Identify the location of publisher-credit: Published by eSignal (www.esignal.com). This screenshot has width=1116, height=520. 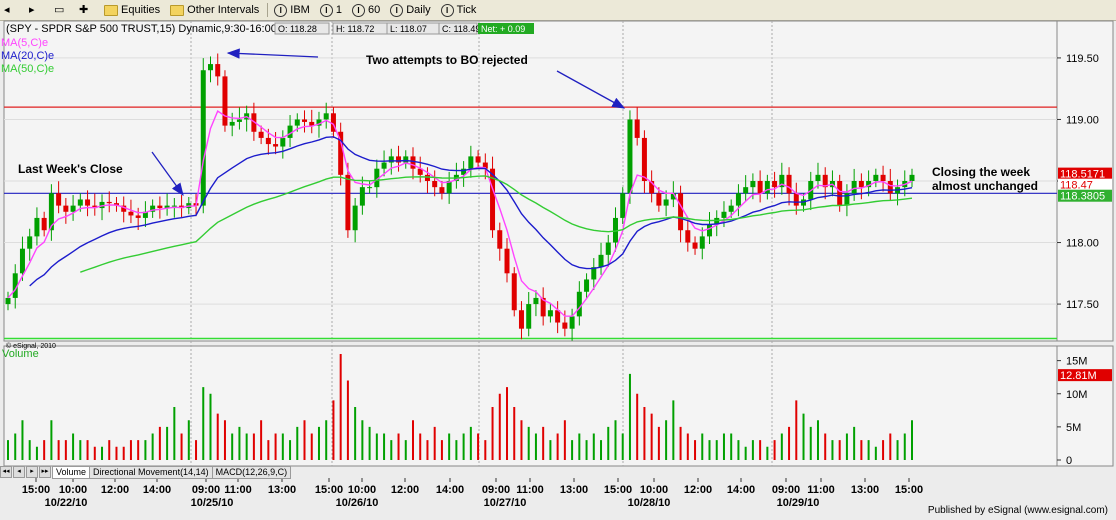
(1017, 510).